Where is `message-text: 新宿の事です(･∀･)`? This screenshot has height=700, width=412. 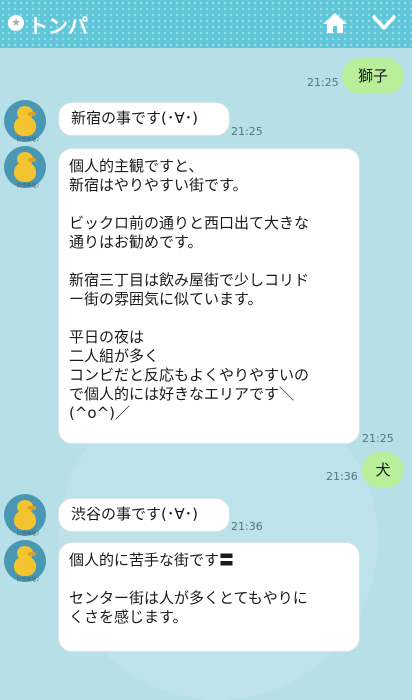
message-text: 新宿の事です(･∀･) is located at coordinates (134, 118).